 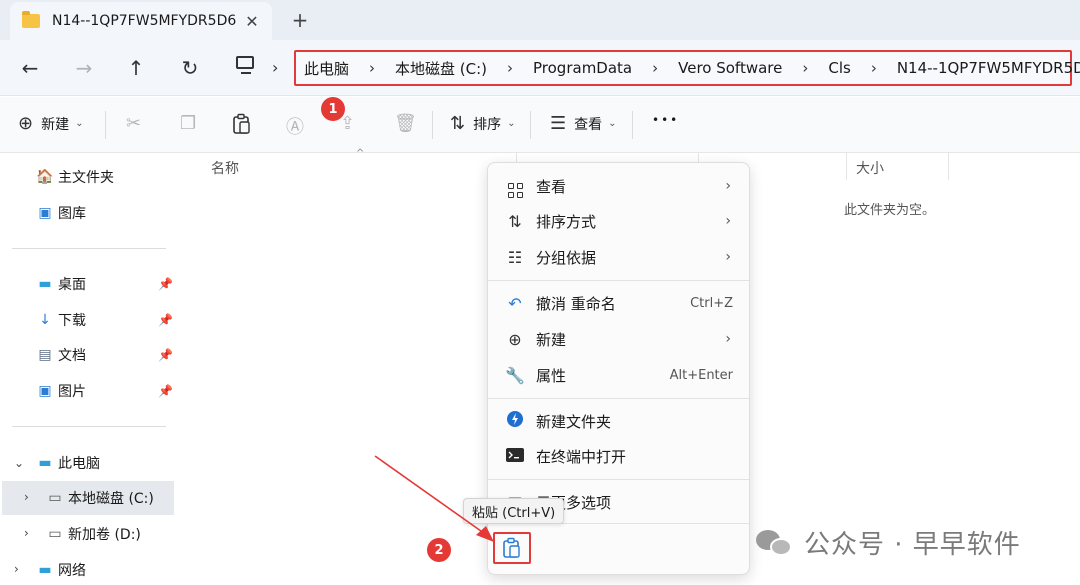 I want to click on new-tab-button: +, so click(x=300, y=20).